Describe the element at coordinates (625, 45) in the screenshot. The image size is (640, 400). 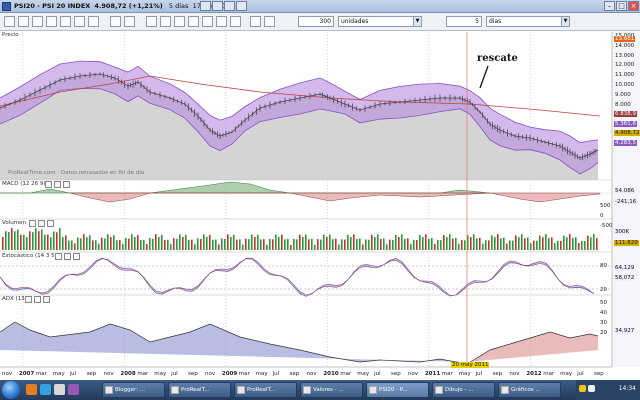
I see `price-axis-label: 14.000` at that location.